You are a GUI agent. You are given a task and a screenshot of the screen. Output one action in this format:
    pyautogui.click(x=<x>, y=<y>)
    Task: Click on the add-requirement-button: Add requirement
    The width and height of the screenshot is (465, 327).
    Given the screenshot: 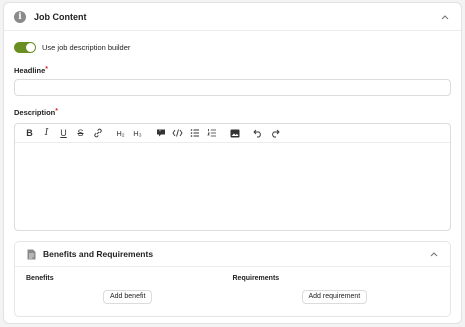 What is the action you would take?
    pyautogui.click(x=334, y=297)
    